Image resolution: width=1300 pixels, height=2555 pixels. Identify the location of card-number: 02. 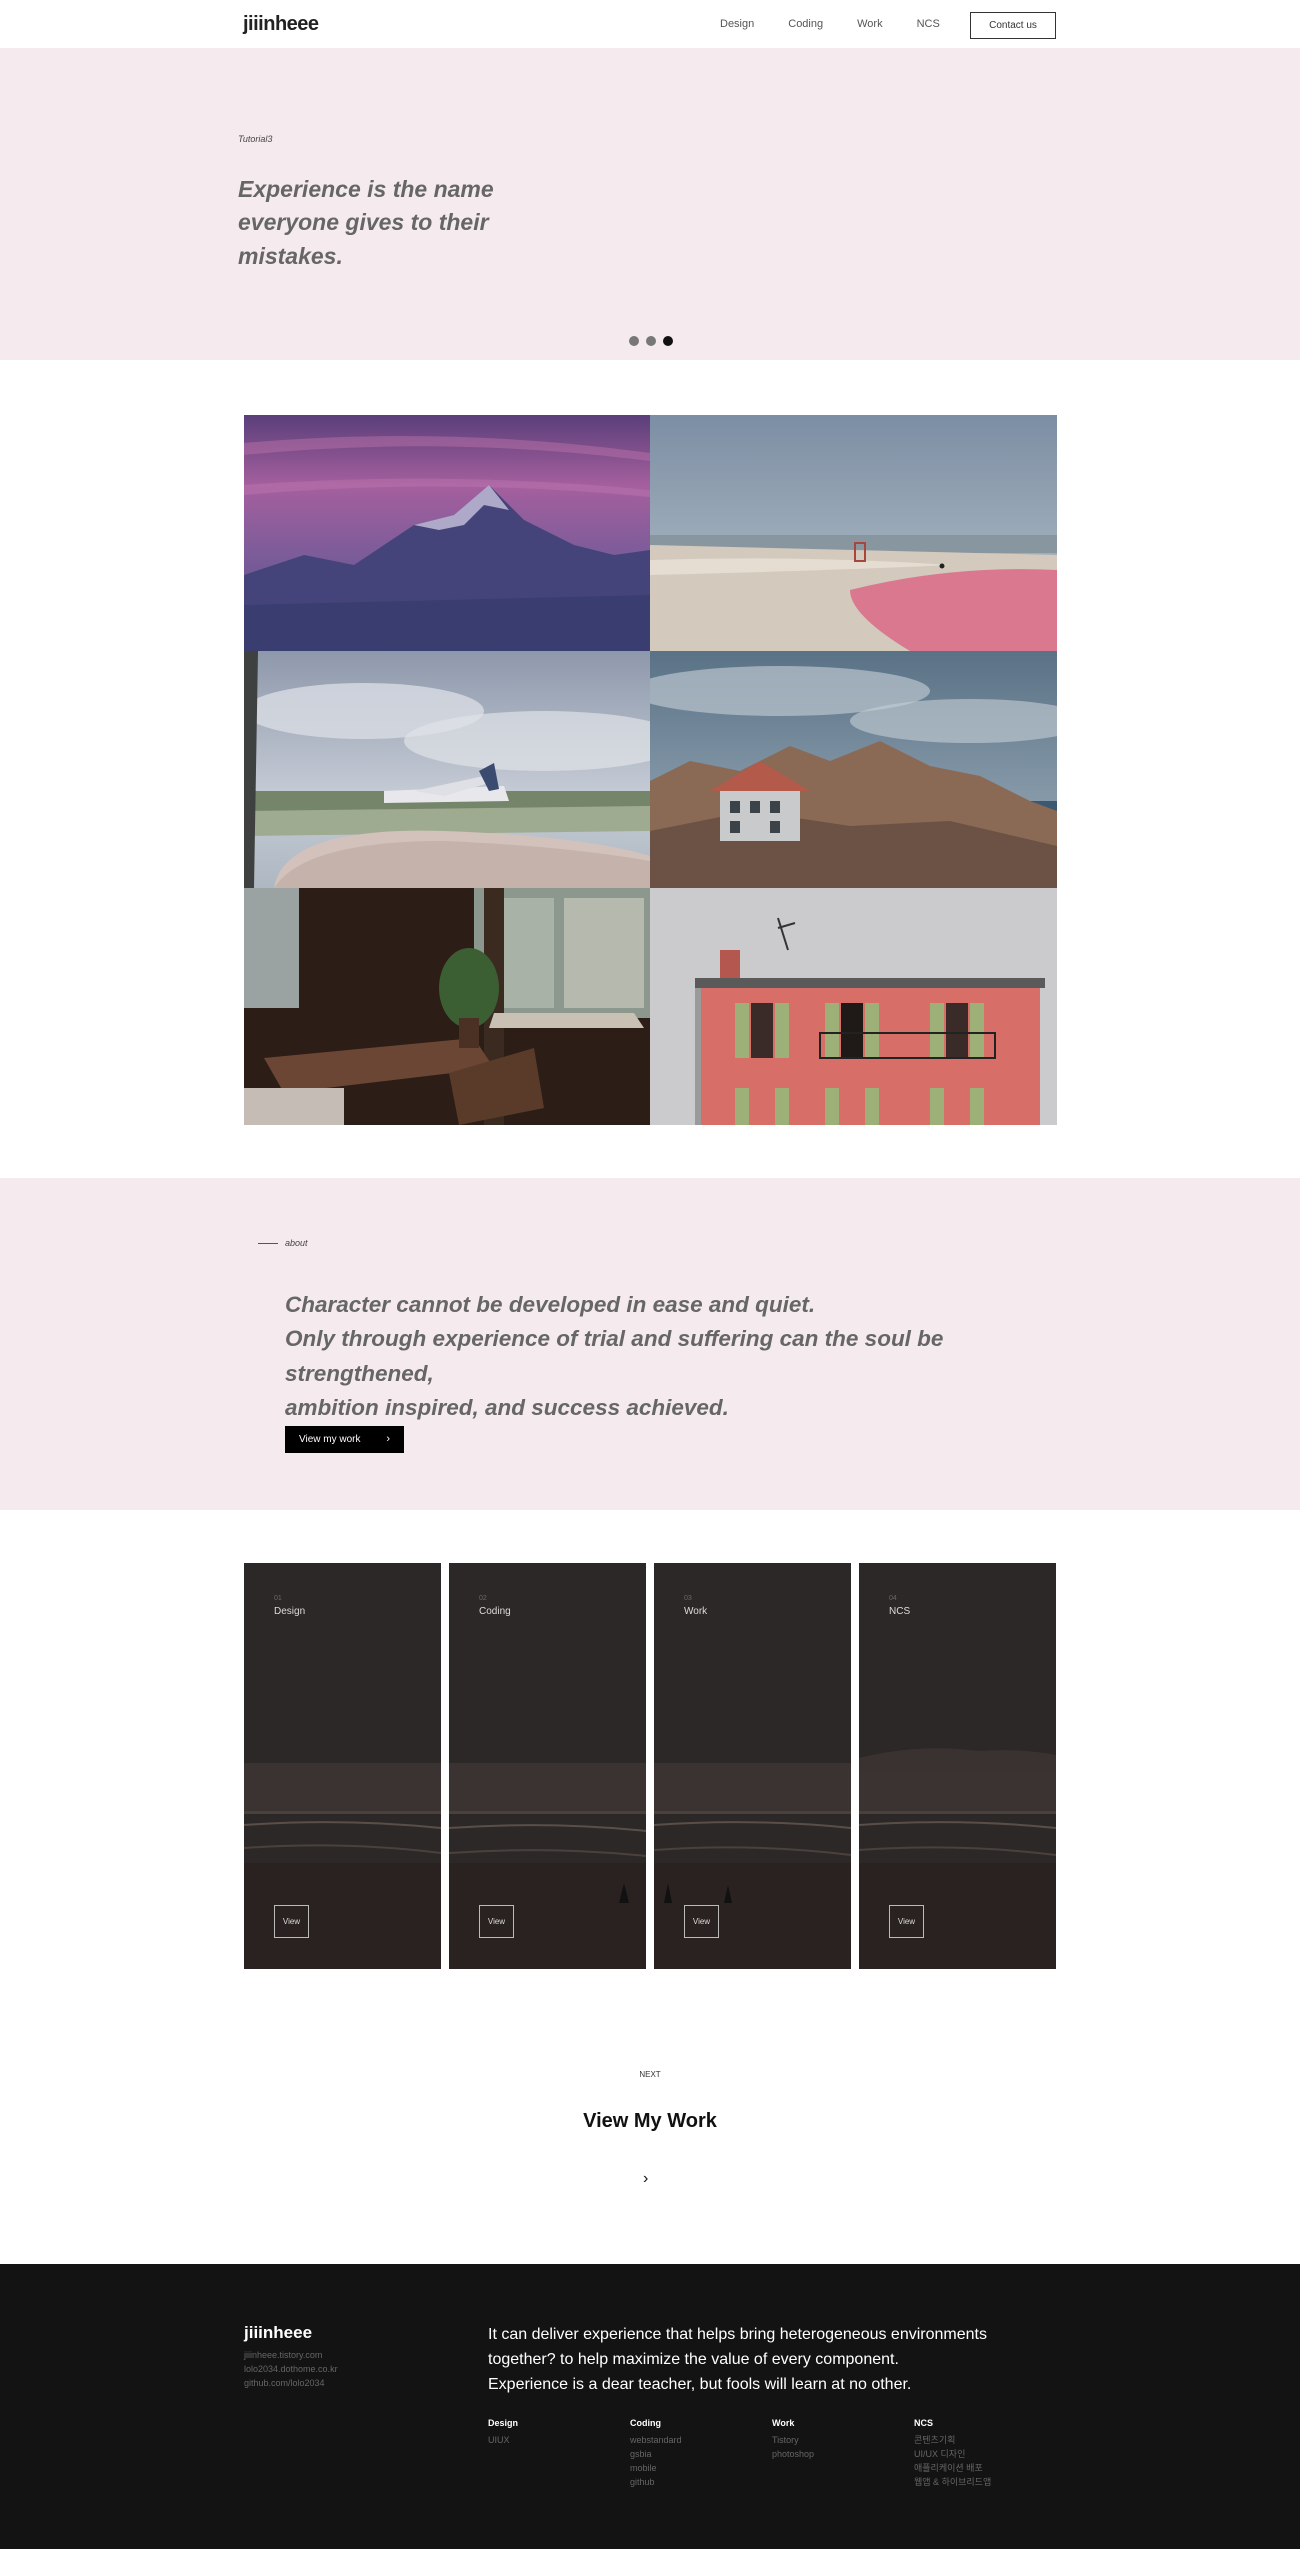
(483, 1598).